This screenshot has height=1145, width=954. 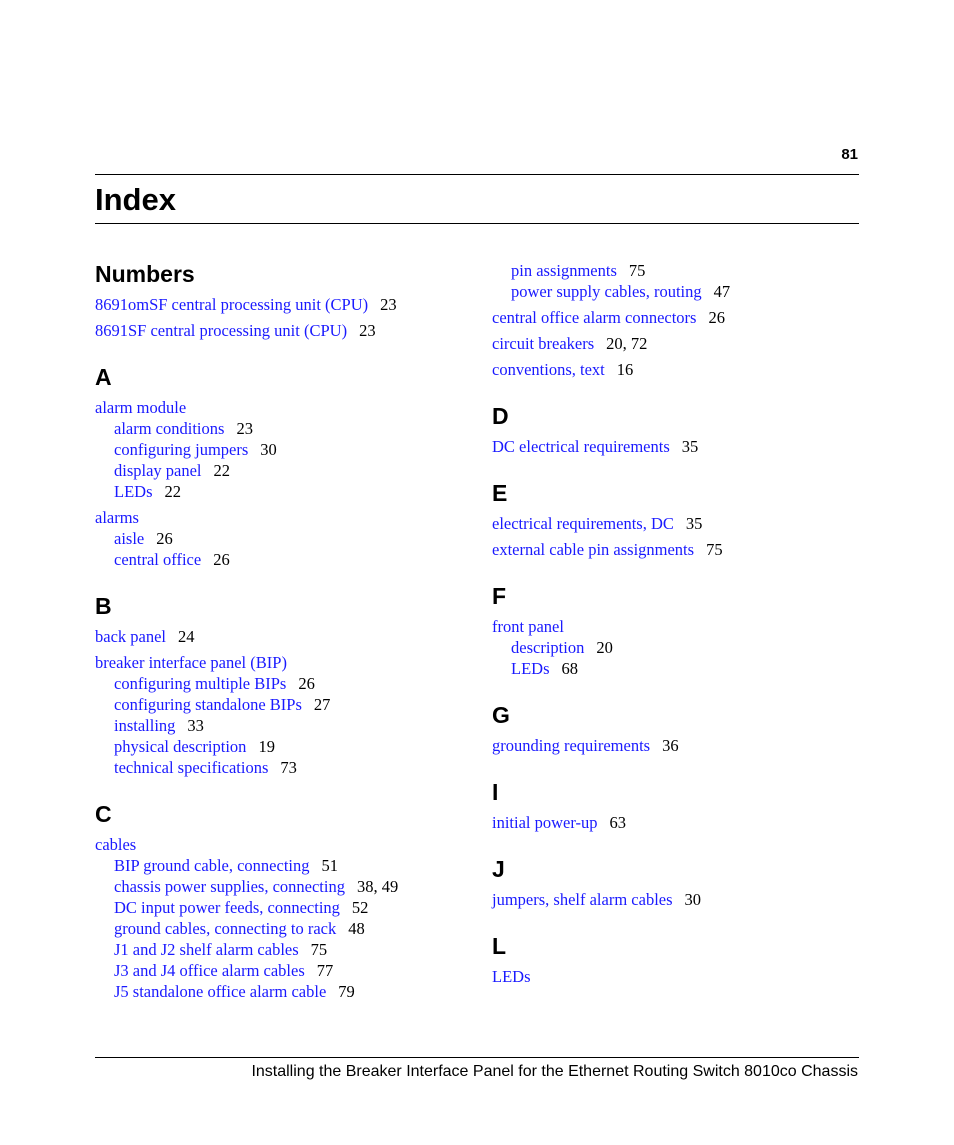 I want to click on index-subterm-link: description, so click(x=547, y=647).